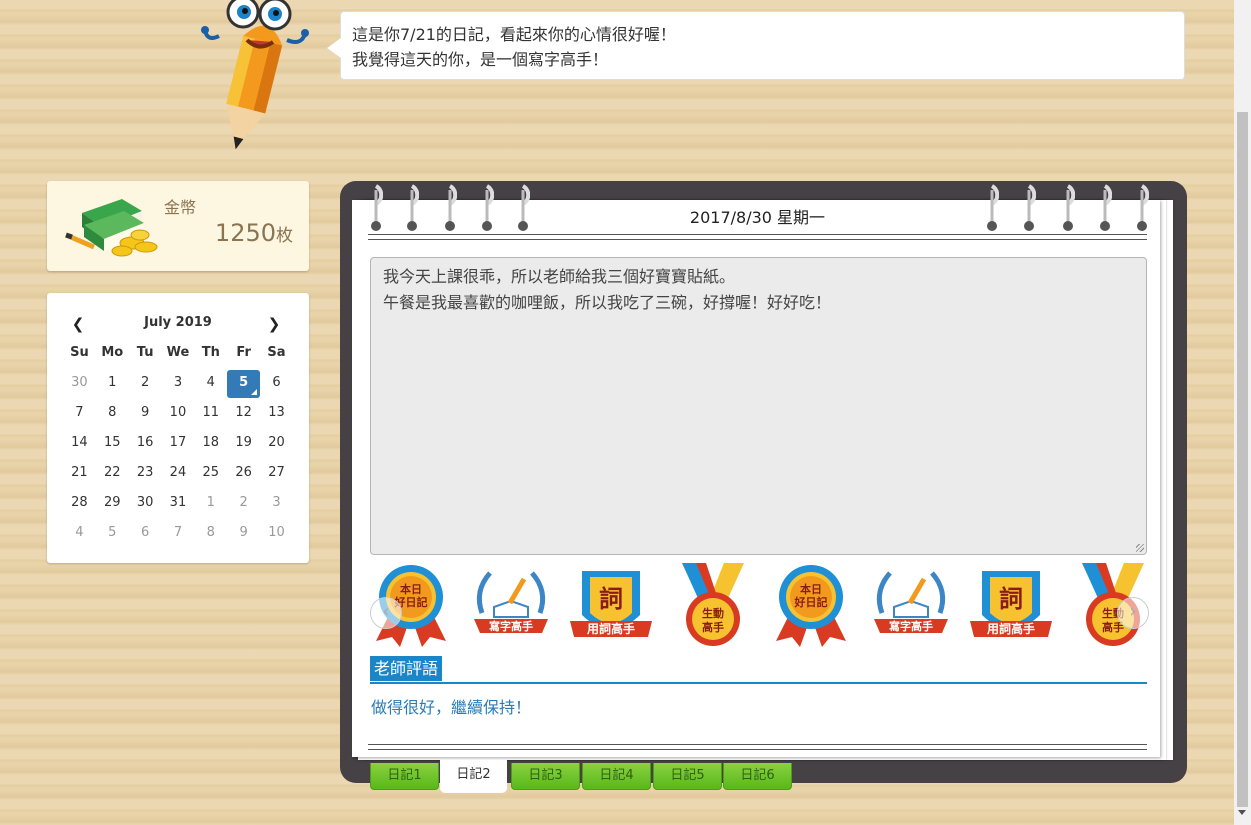  What do you see at coordinates (145, 352) in the screenshot?
I see `weekday-label: Tu` at bounding box center [145, 352].